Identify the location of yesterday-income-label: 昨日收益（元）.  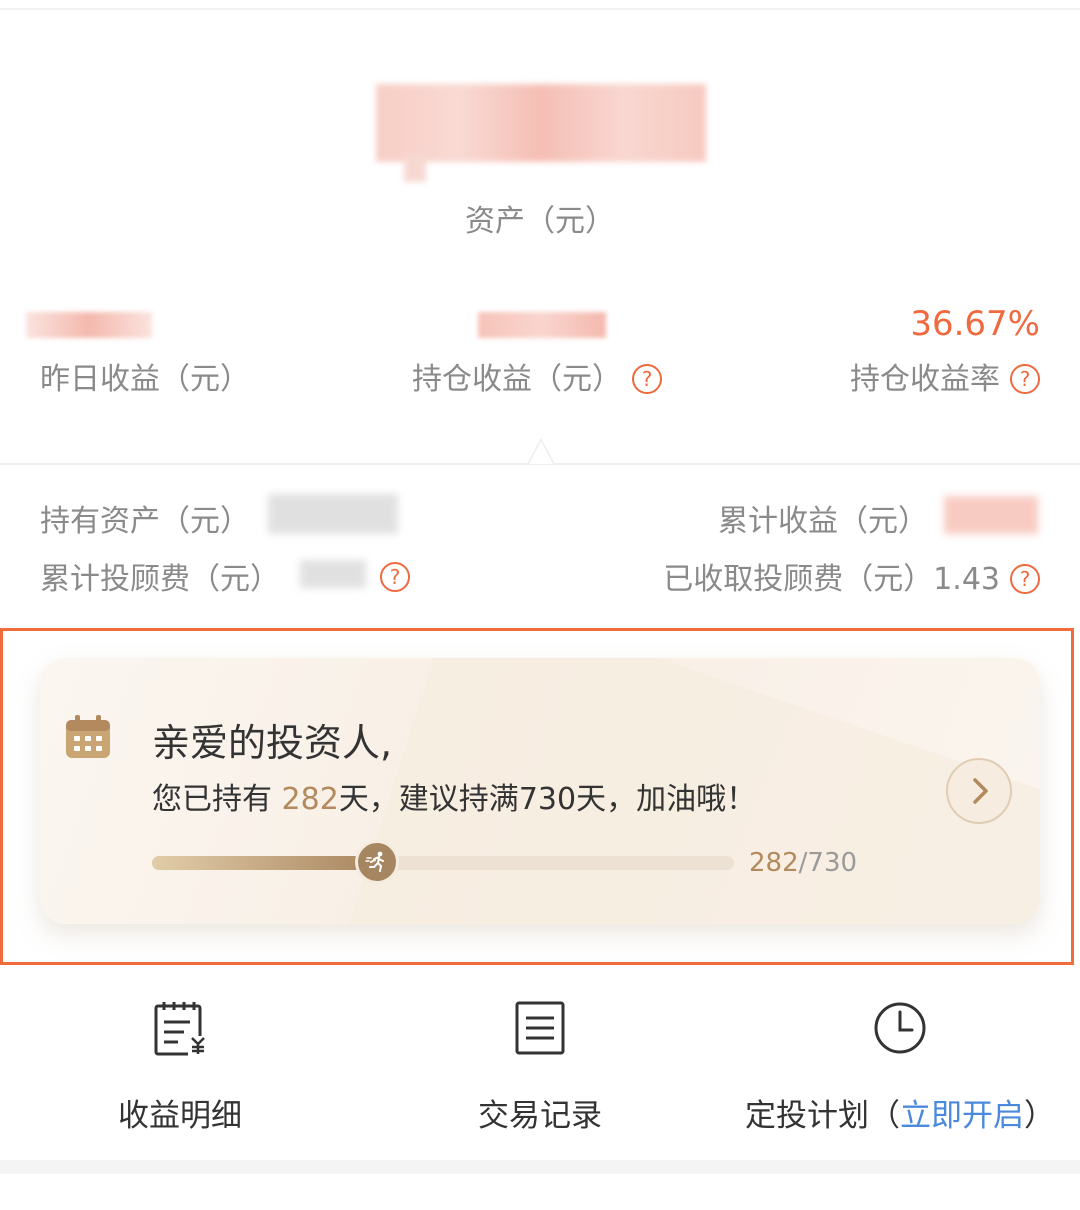
(145, 379).